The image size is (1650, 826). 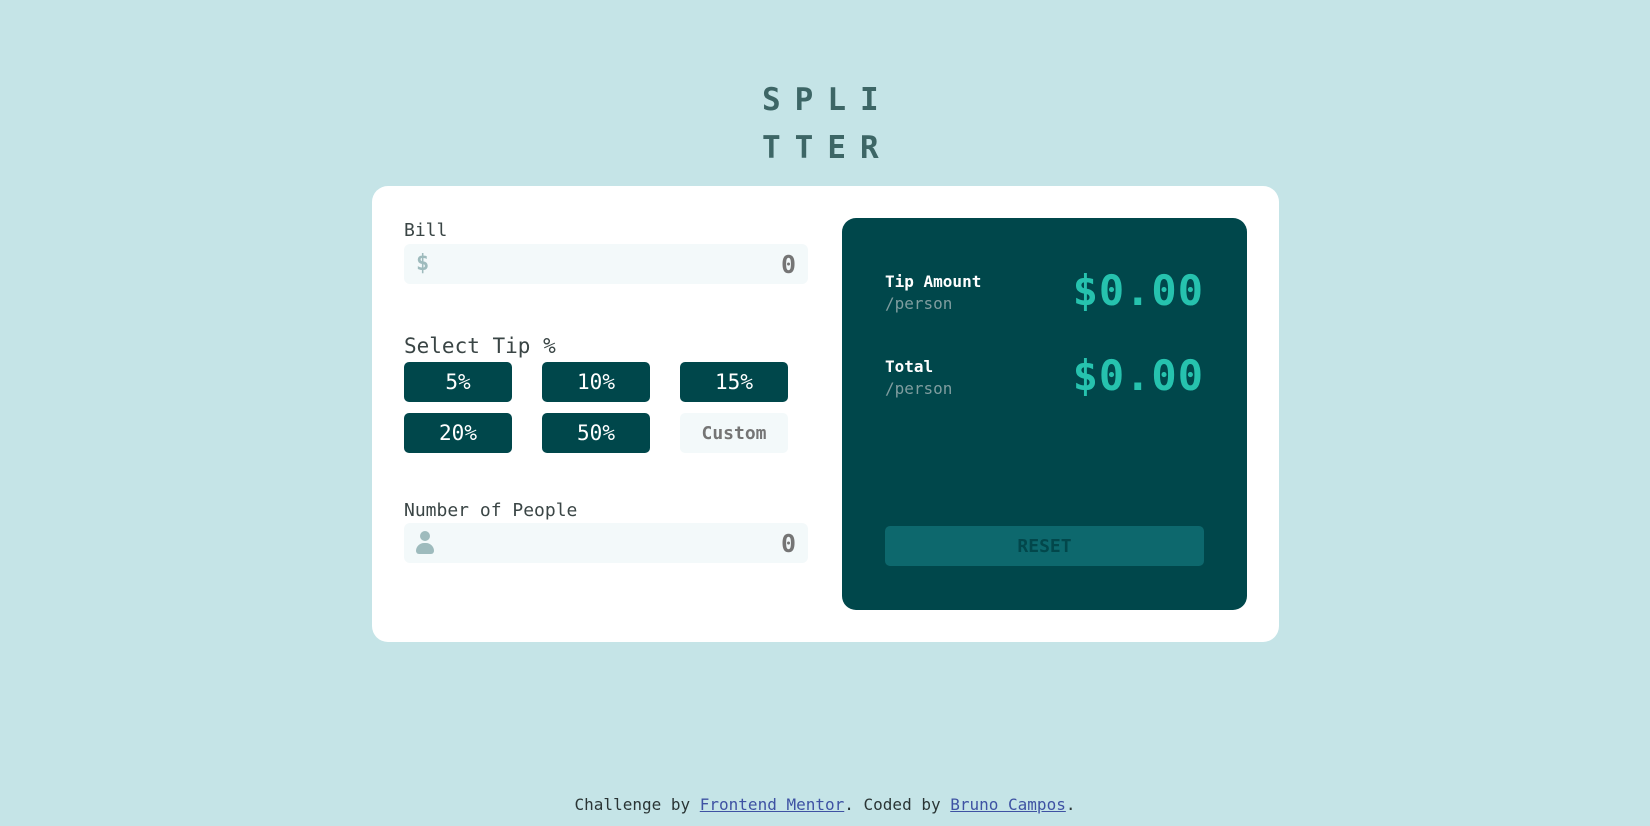 I want to click on bill-label: Bill, so click(x=426, y=230).